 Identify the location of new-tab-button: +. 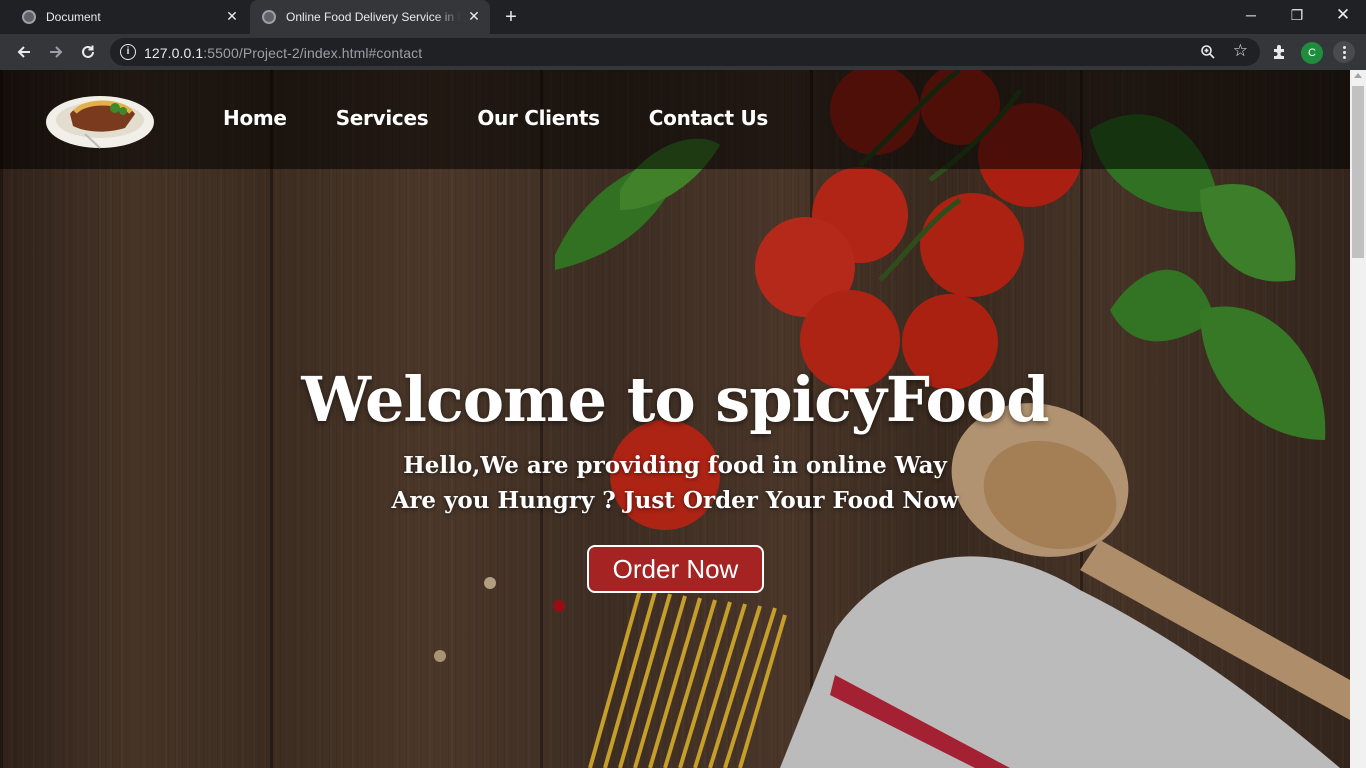
(511, 17).